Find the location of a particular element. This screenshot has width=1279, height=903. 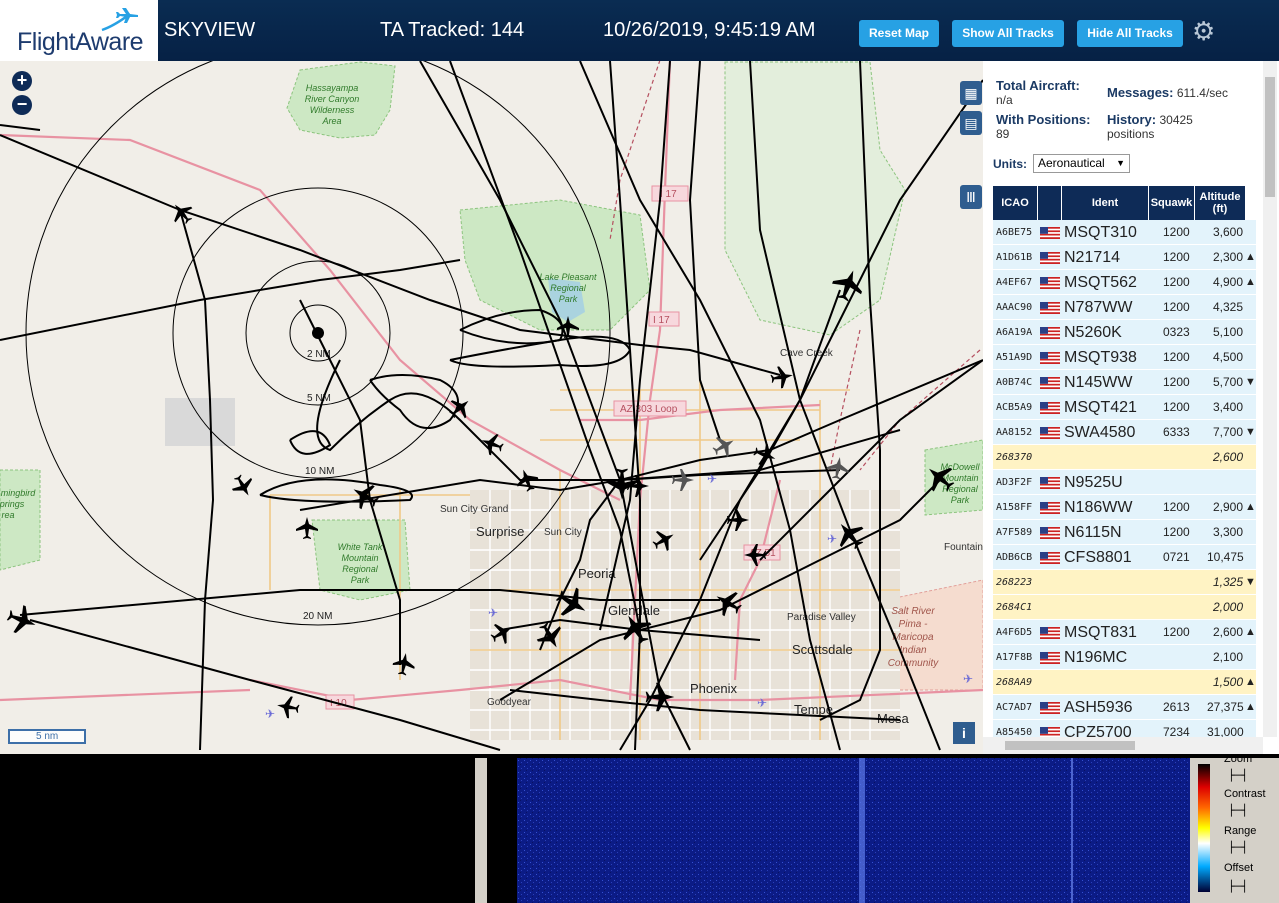

ring-label-10nm: 10 NM is located at coordinates (319, 471).